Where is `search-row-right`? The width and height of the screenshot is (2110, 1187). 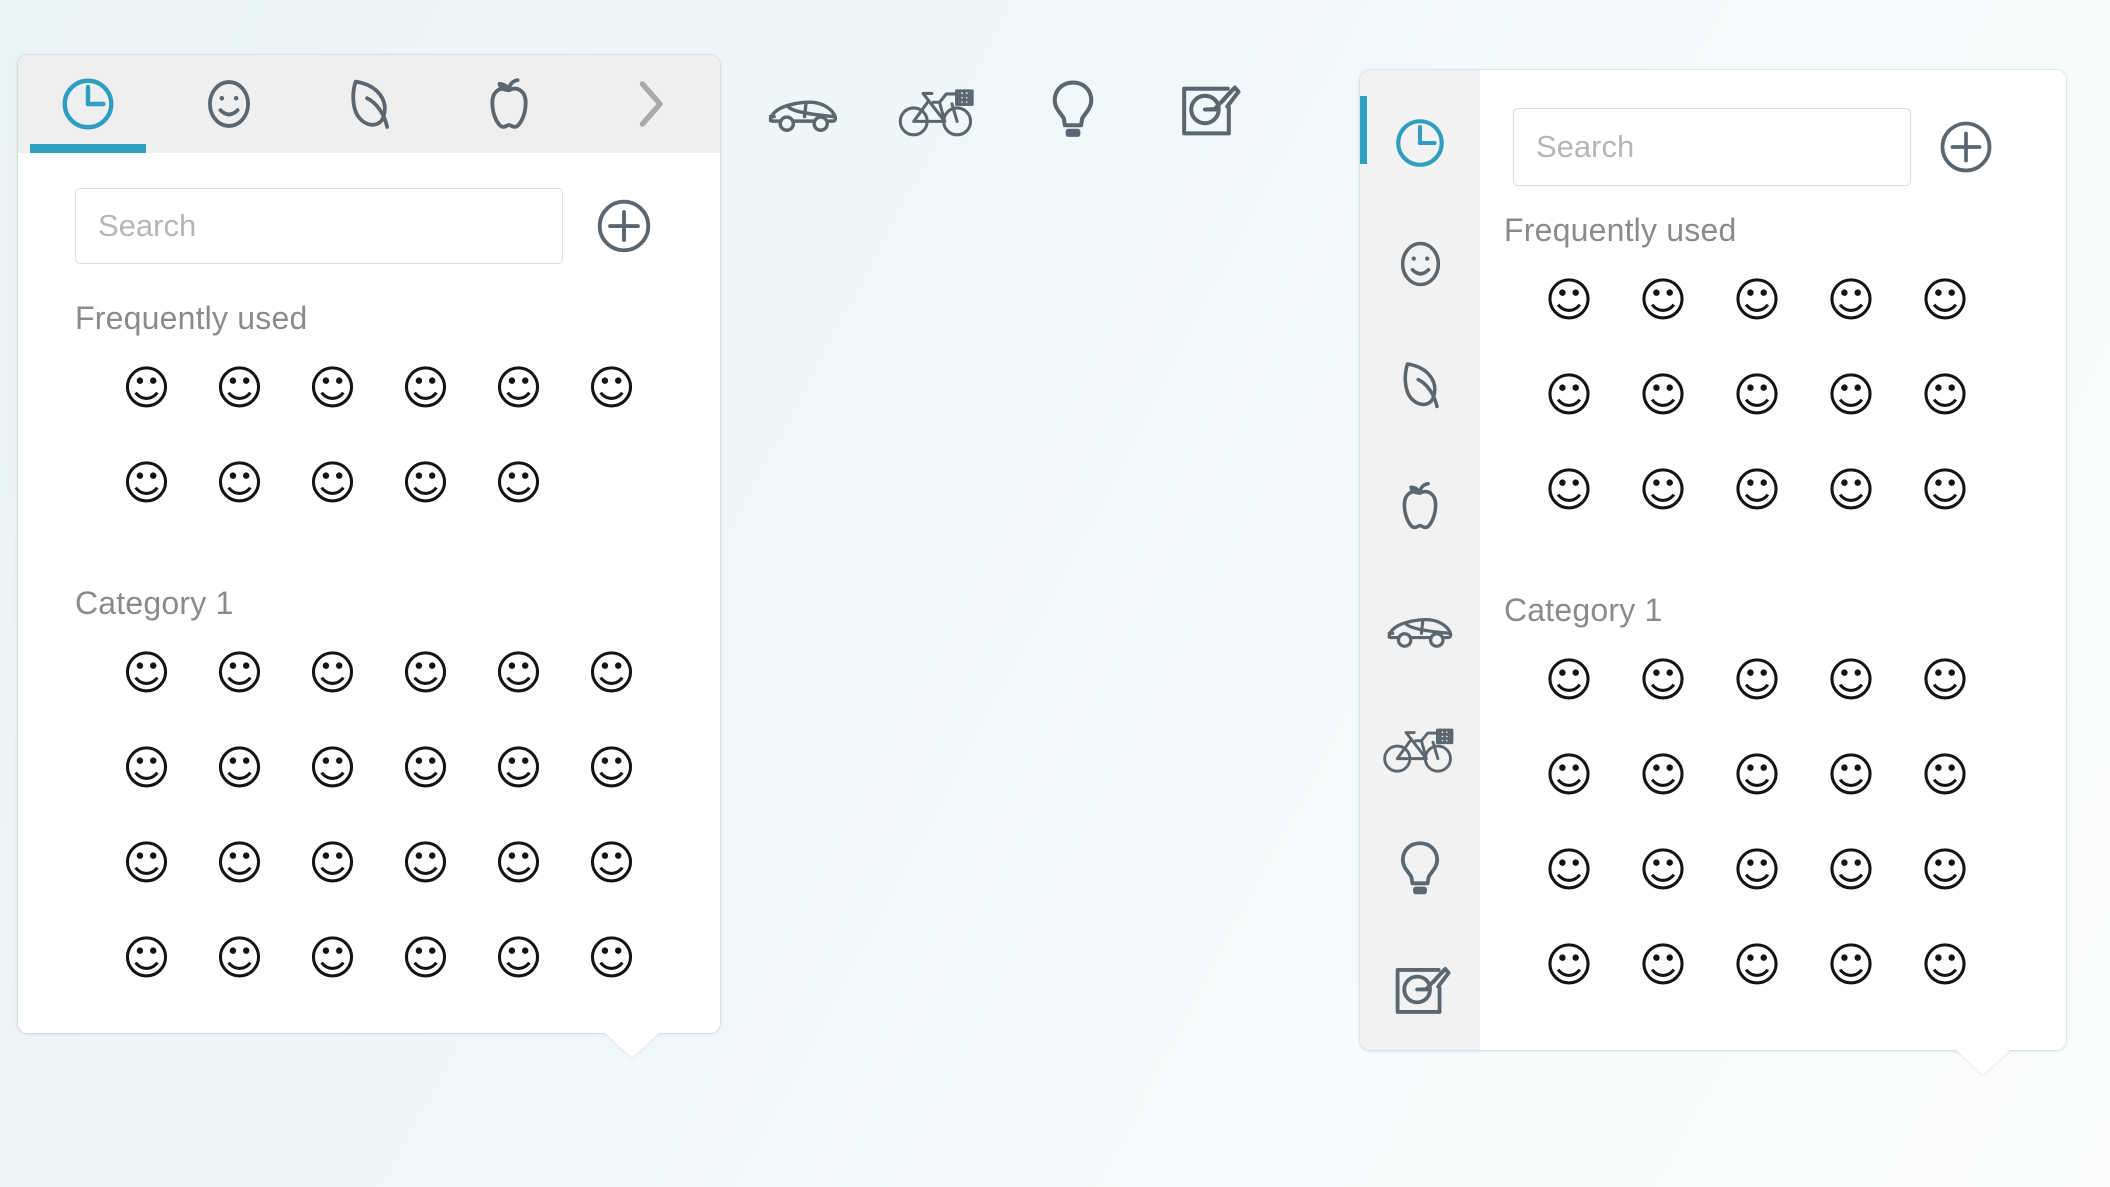
search-row-right is located at coordinates (1773, 128).